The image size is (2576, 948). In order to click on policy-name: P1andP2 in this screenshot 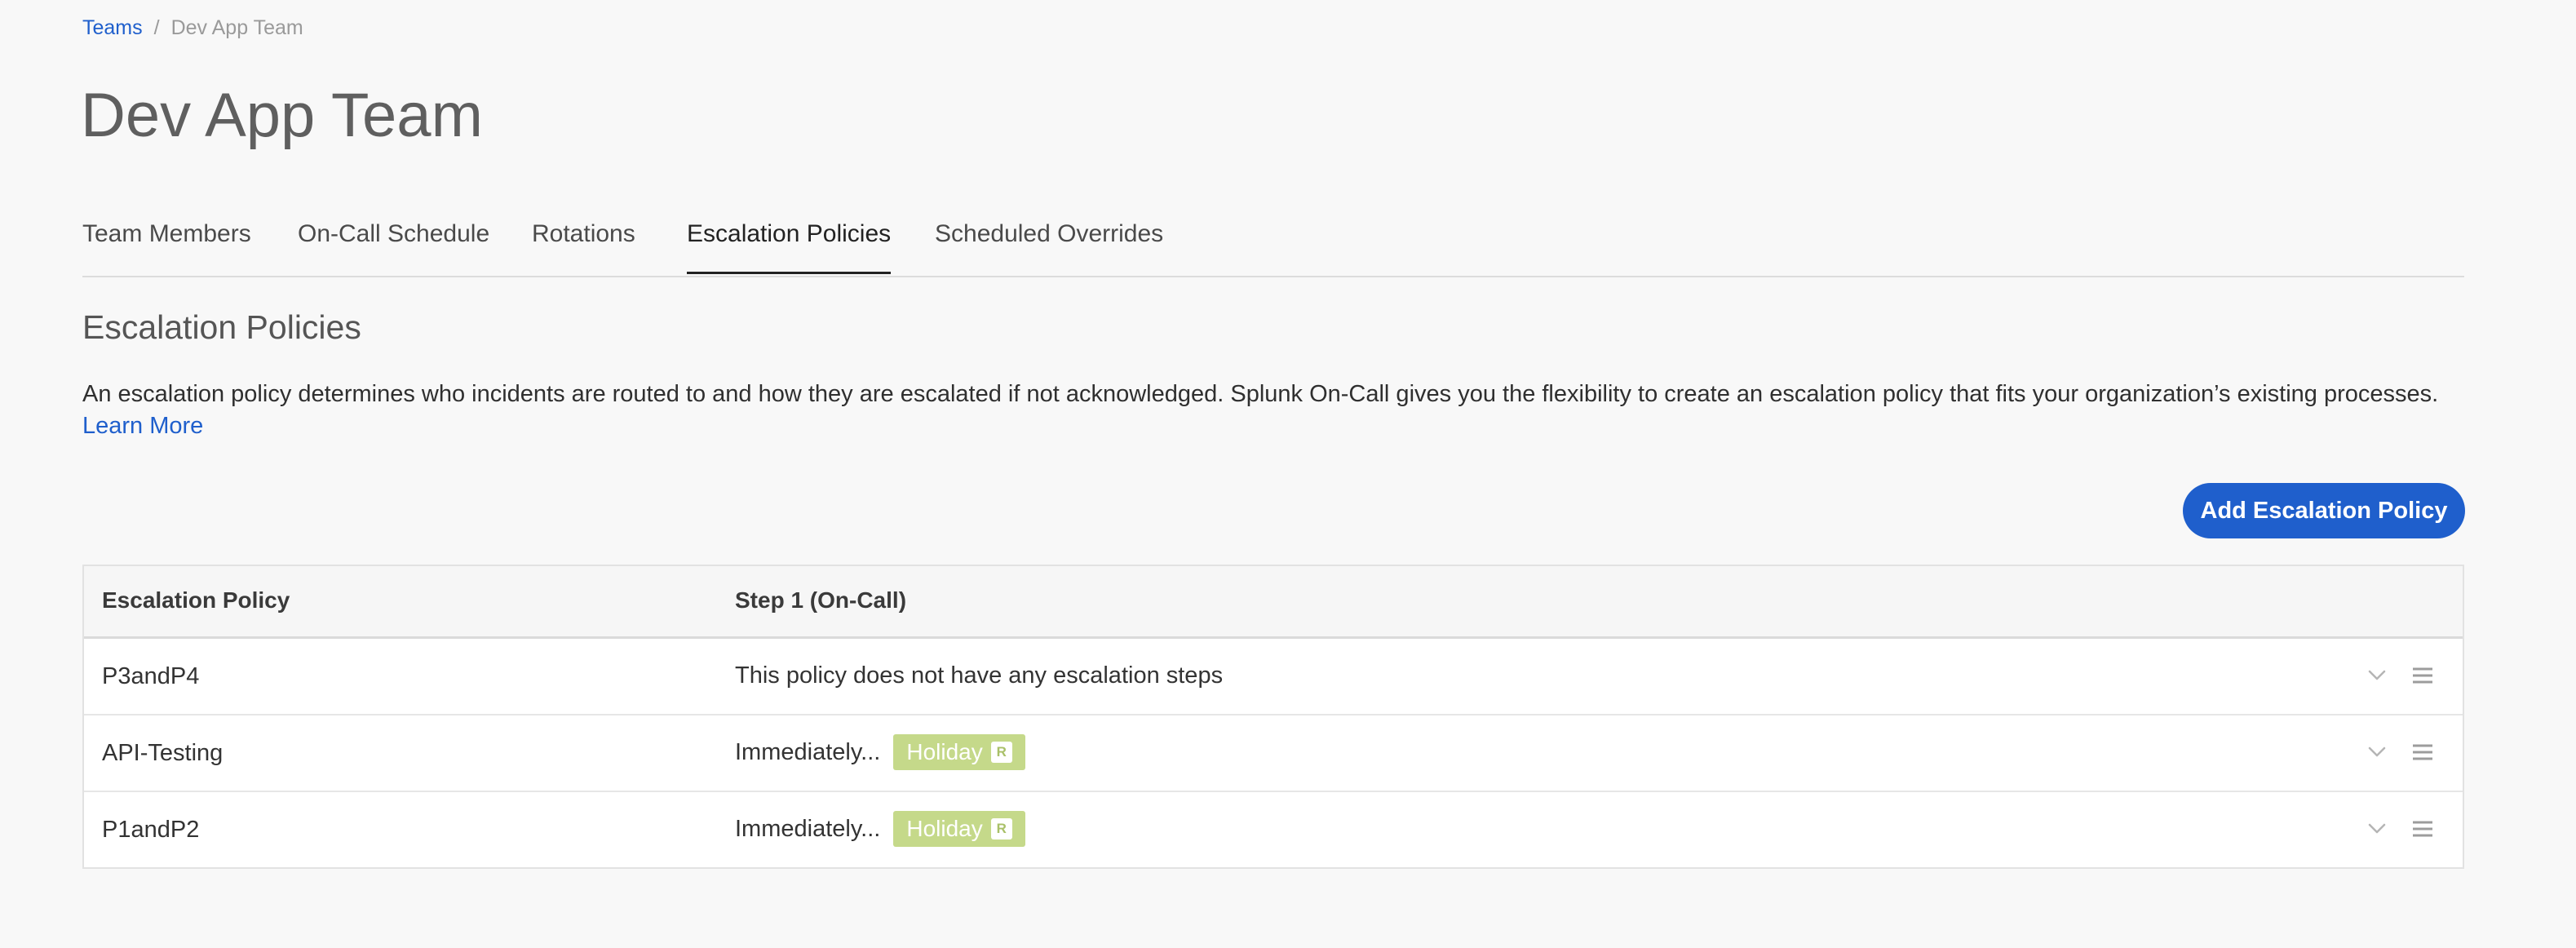, I will do `click(150, 830)`.